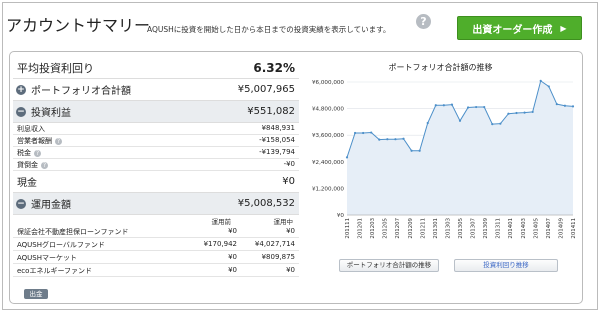 This screenshot has height=312, width=600. I want to click on profit-sub-row: 貸倒金? -¥0, so click(156, 165).